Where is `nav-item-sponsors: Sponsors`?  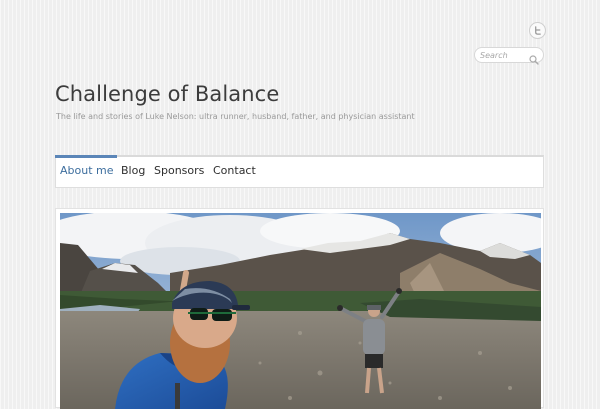 nav-item-sponsors: Sponsors is located at coordinates (179, 170).